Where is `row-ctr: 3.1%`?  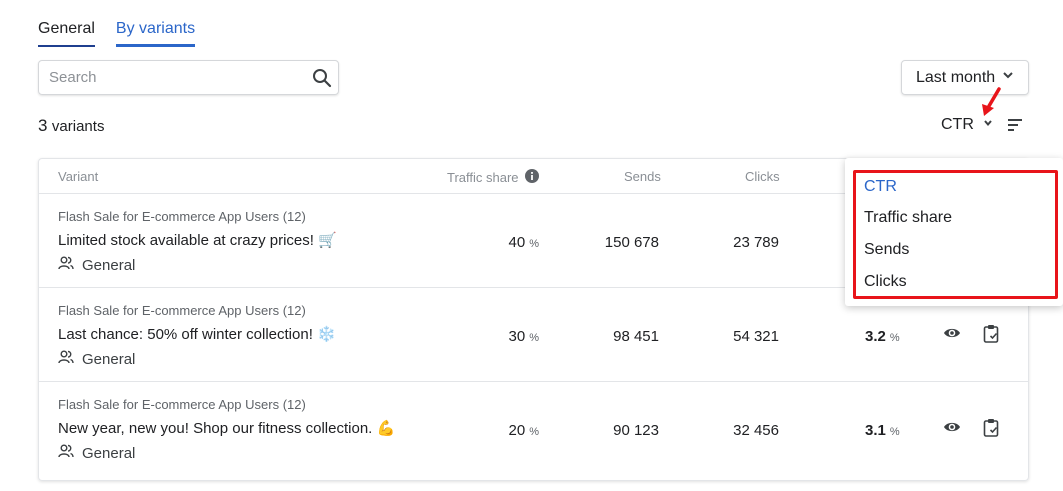
row-ctr: 3.1% is located at coordinates (882, 430).